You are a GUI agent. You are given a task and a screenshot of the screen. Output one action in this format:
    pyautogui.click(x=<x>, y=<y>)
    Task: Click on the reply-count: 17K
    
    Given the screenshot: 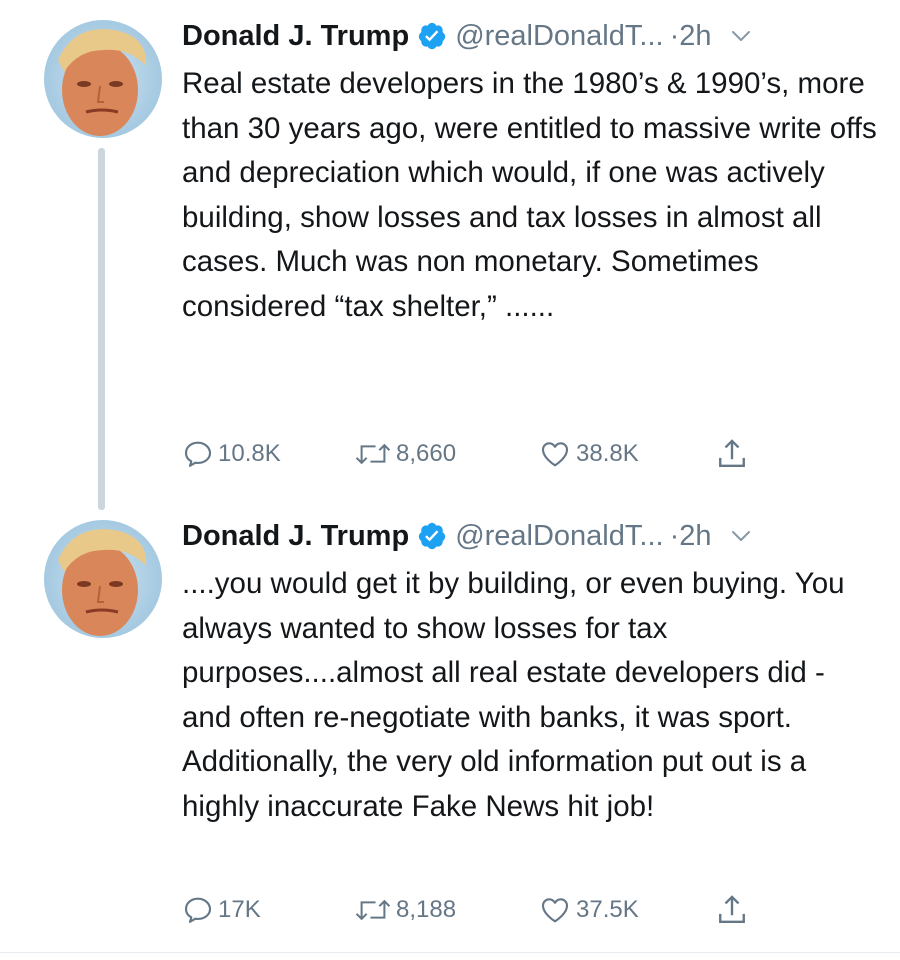 What is the action you would take?
    pyautogui.click(x=239, y=909)
    